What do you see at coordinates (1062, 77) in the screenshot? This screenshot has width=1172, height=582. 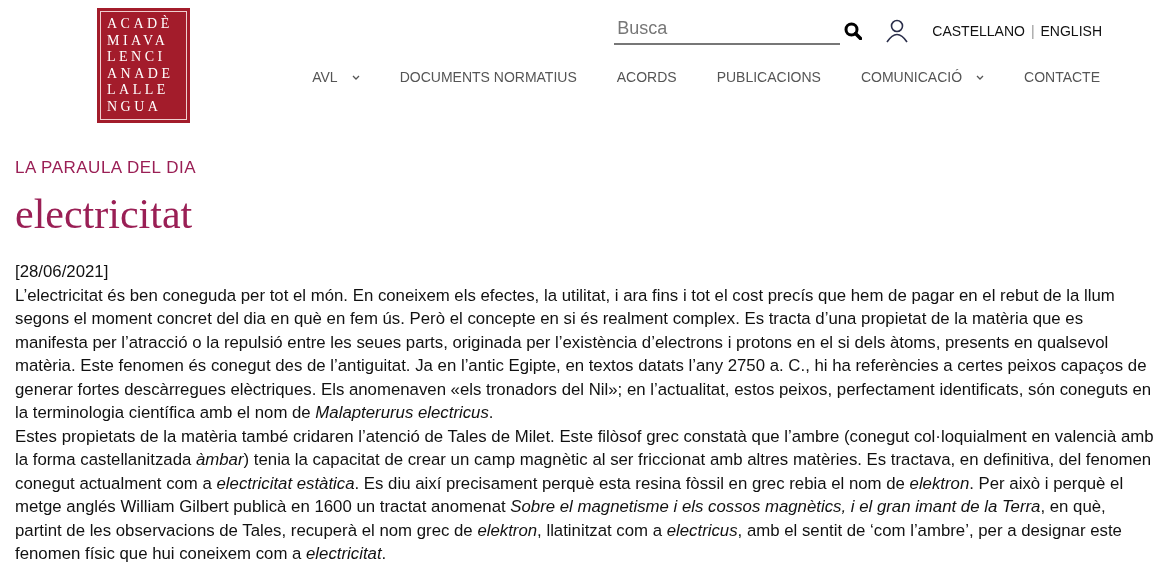 I see `nav-item: CONTACTE` at bounding box center [1062, 77].